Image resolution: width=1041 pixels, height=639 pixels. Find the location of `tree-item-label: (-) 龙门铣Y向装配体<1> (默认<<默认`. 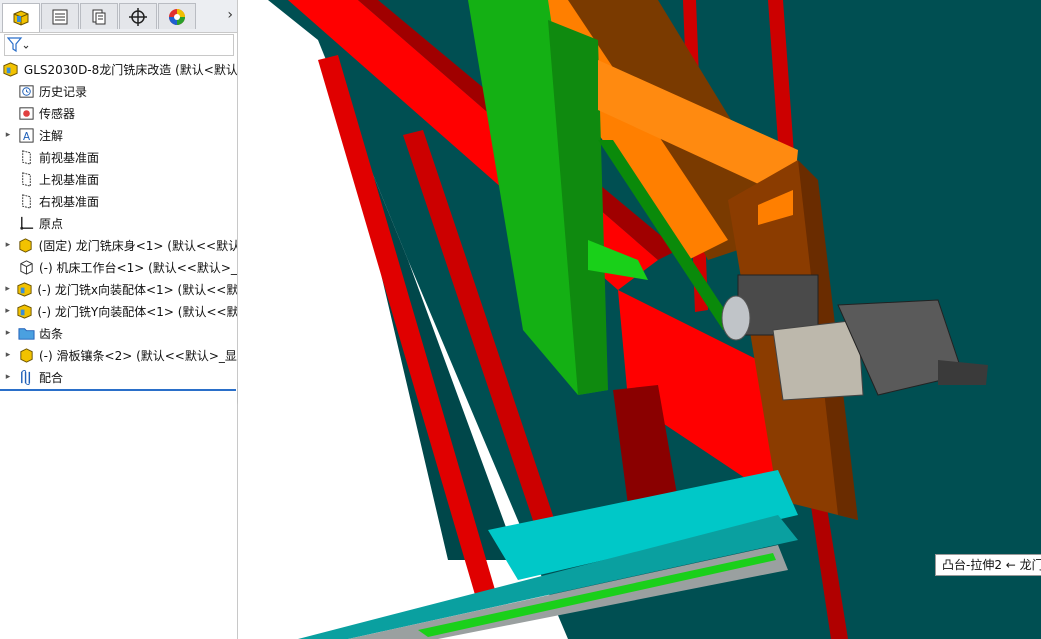

tree-item-label: (-) 龙门铣Y向装配体<1> (默认<<默认 is located at coordinates (137, 311).